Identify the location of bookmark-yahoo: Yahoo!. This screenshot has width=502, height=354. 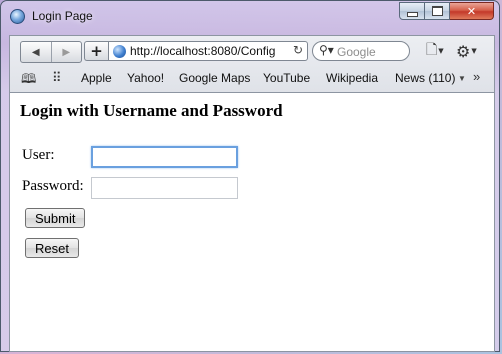
(145, 78).